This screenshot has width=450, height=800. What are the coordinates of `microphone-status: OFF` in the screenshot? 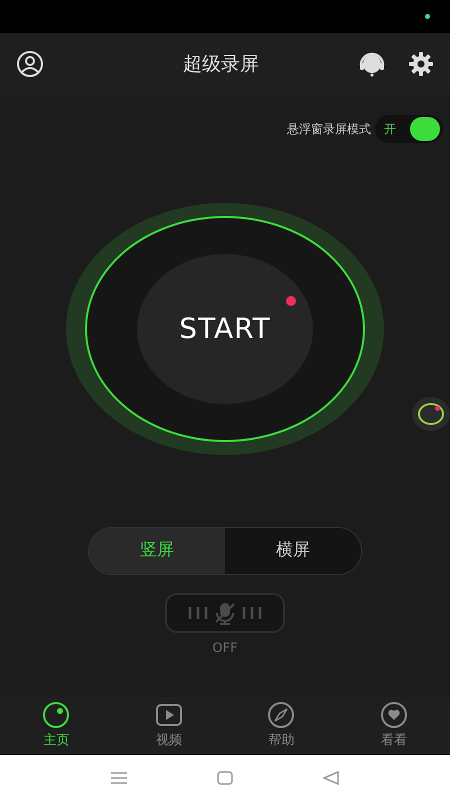 It's located at (225, 649).